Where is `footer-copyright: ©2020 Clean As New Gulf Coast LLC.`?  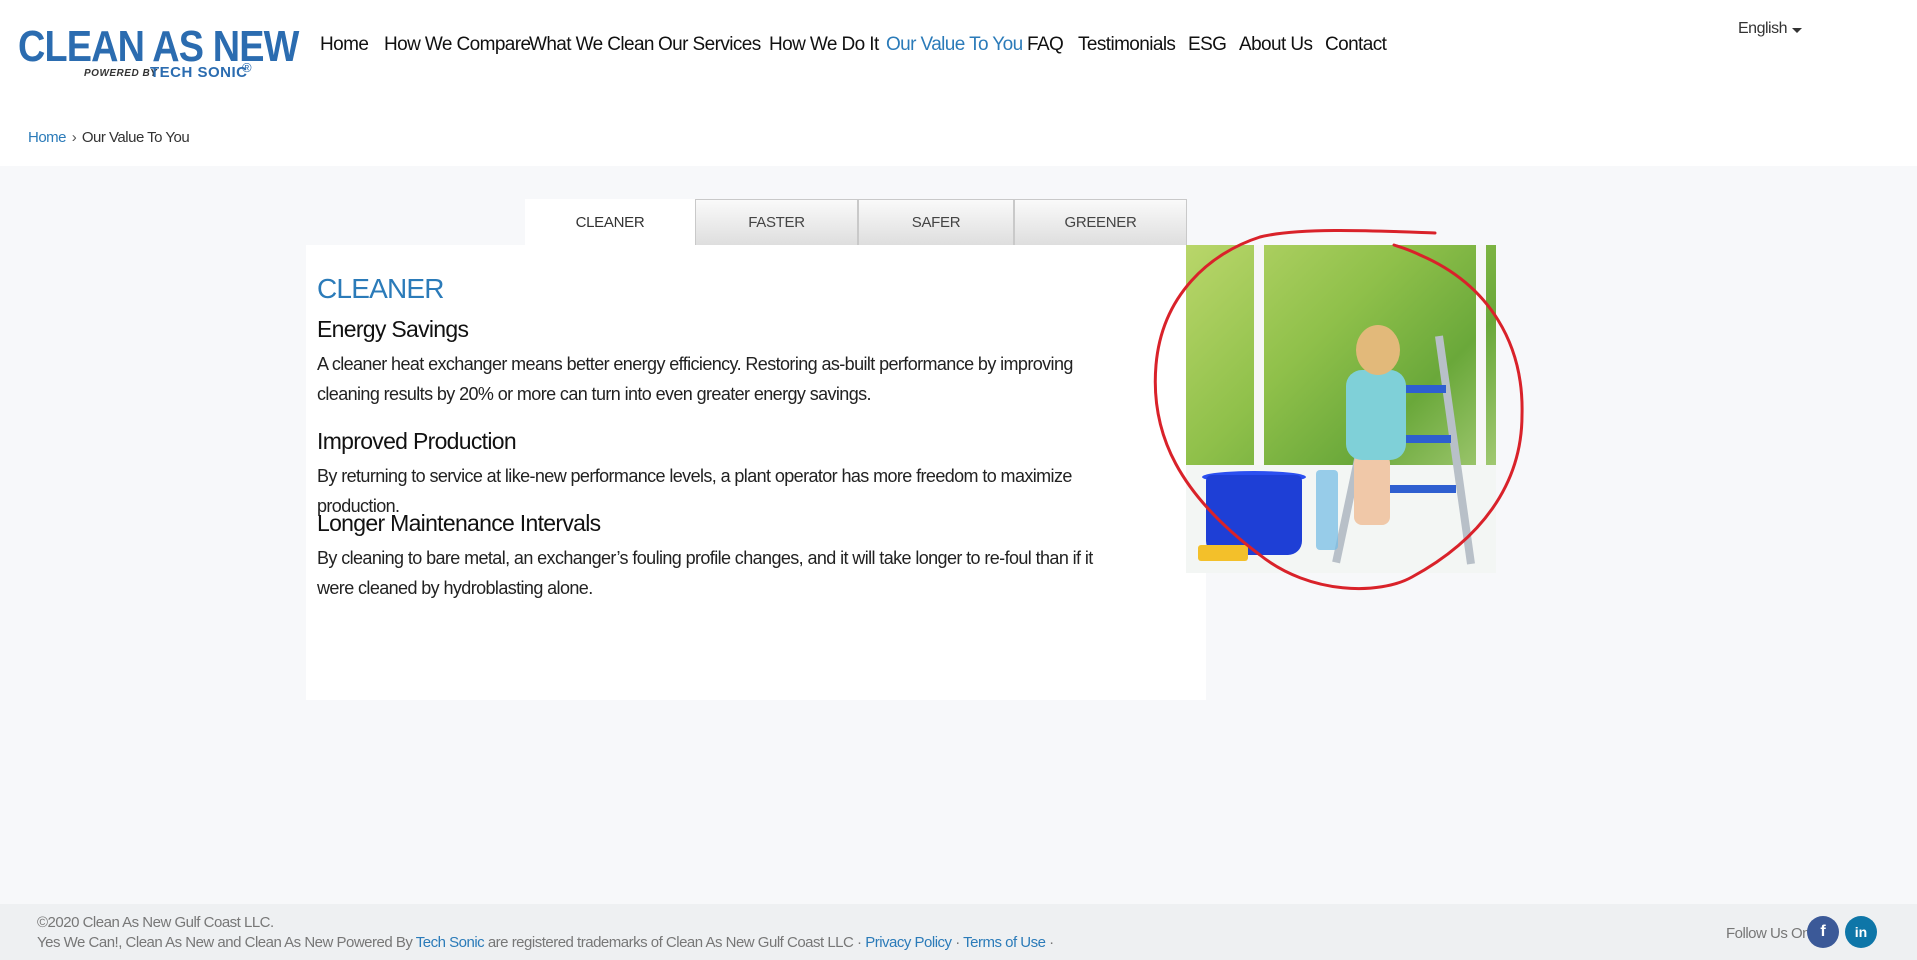
footer-copyright: ©2020 Clean As New Gulf Coast LLC. is located at coordinates (155, 922).